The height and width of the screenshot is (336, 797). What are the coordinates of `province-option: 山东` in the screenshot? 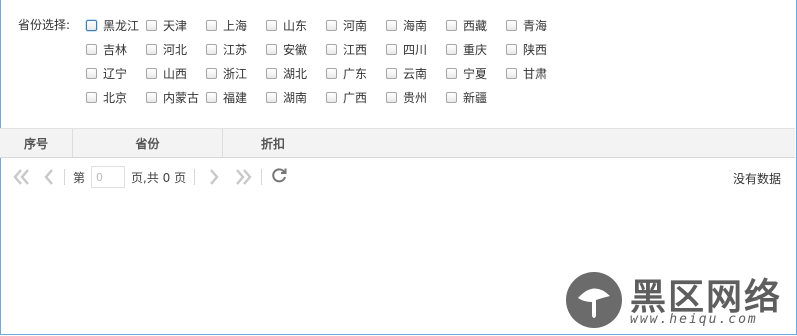 It's located at (296, 25).